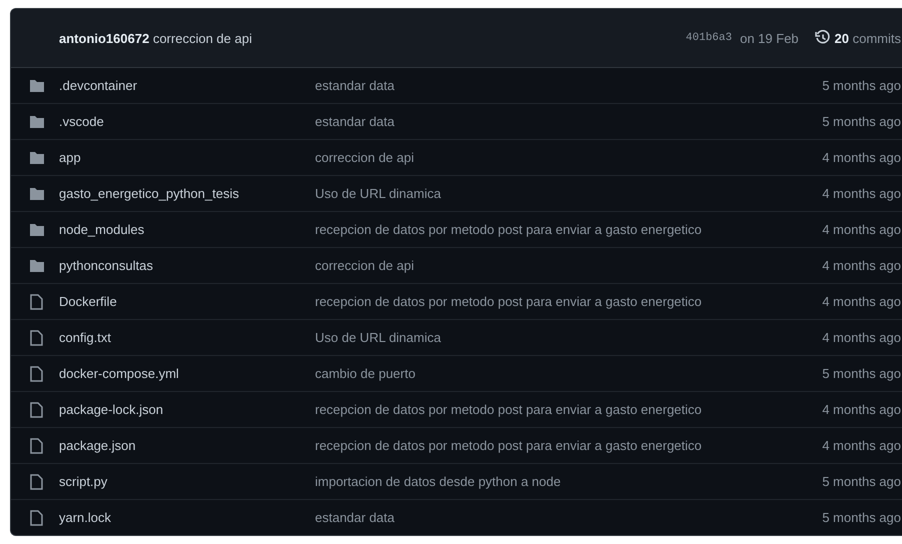 This screenshot has width=902, height=544. Describe the element at coordinates (187, 193) in the screenshot. I see `file-name-link: gasto_energetico_python_tesis` at that location.